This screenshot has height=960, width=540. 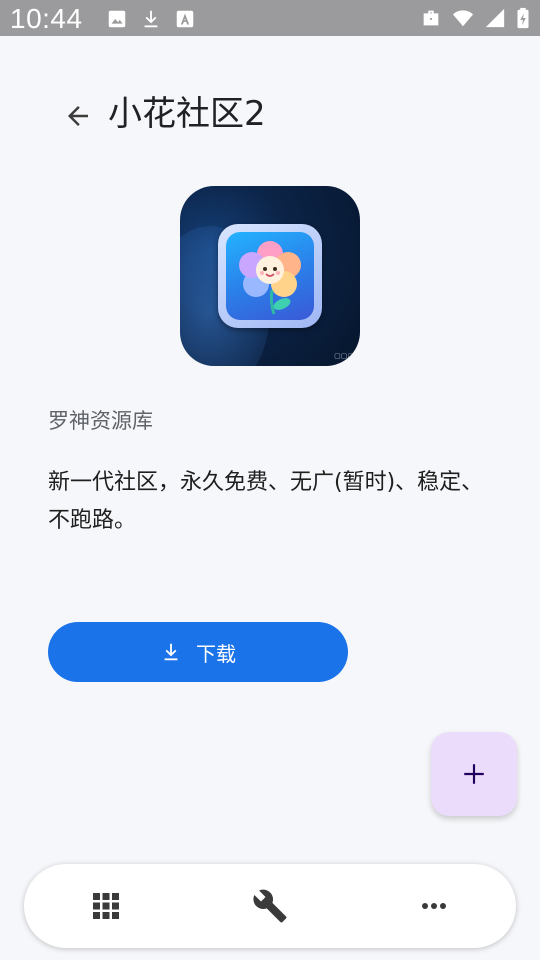 I want to click on more-button, so click(x=434, y=906).